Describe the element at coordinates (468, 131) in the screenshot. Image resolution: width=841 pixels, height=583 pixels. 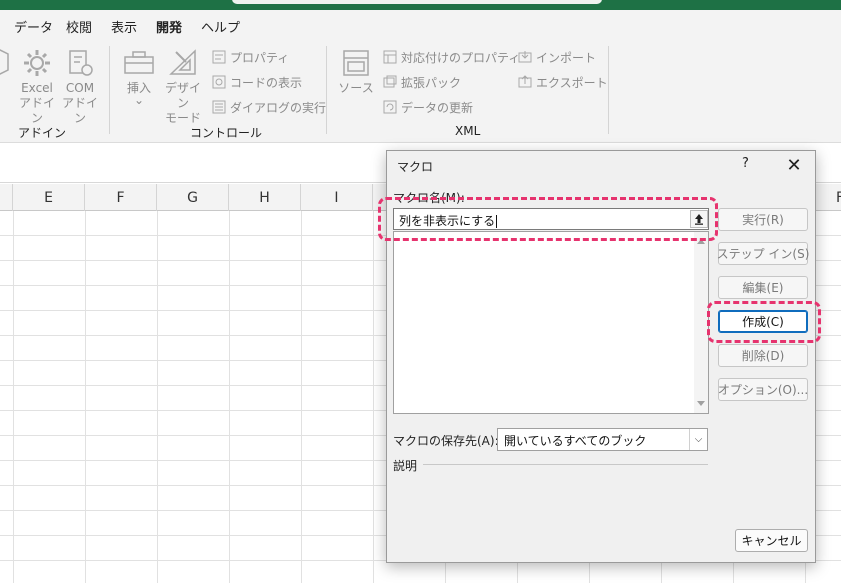
I see `group-label-xml: XML` at that location.